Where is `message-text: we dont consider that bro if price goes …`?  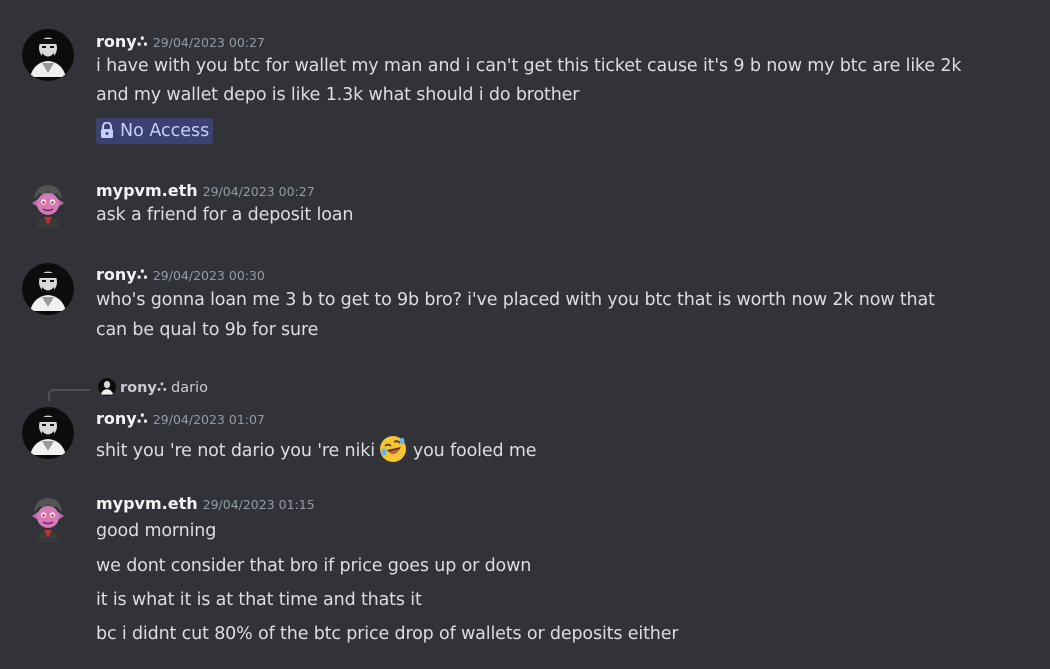 message-text: we dont consider that bro if price goes … is located at coordinates (314, 566).